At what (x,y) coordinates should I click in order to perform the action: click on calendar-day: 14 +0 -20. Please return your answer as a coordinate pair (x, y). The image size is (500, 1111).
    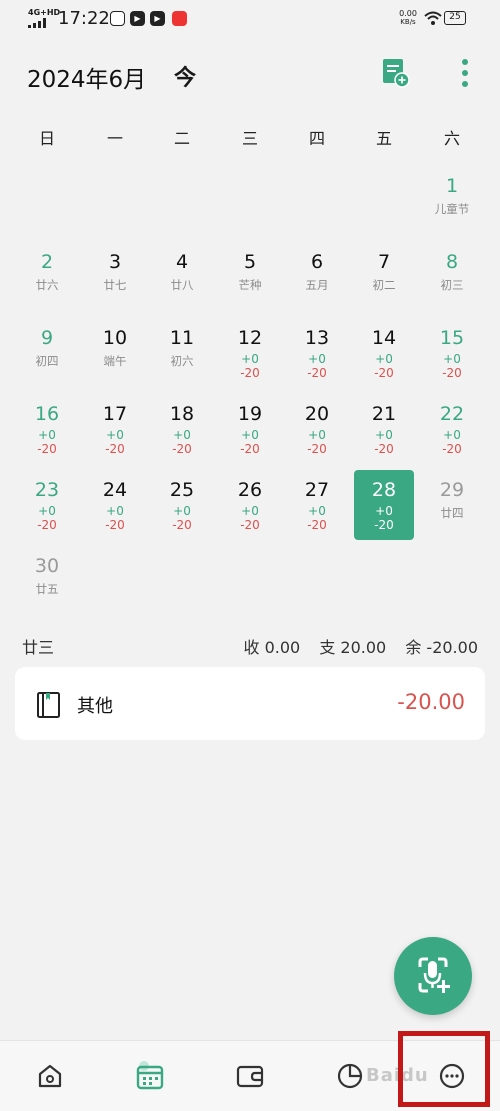
    Looking at the image, I should click on (384, 353).